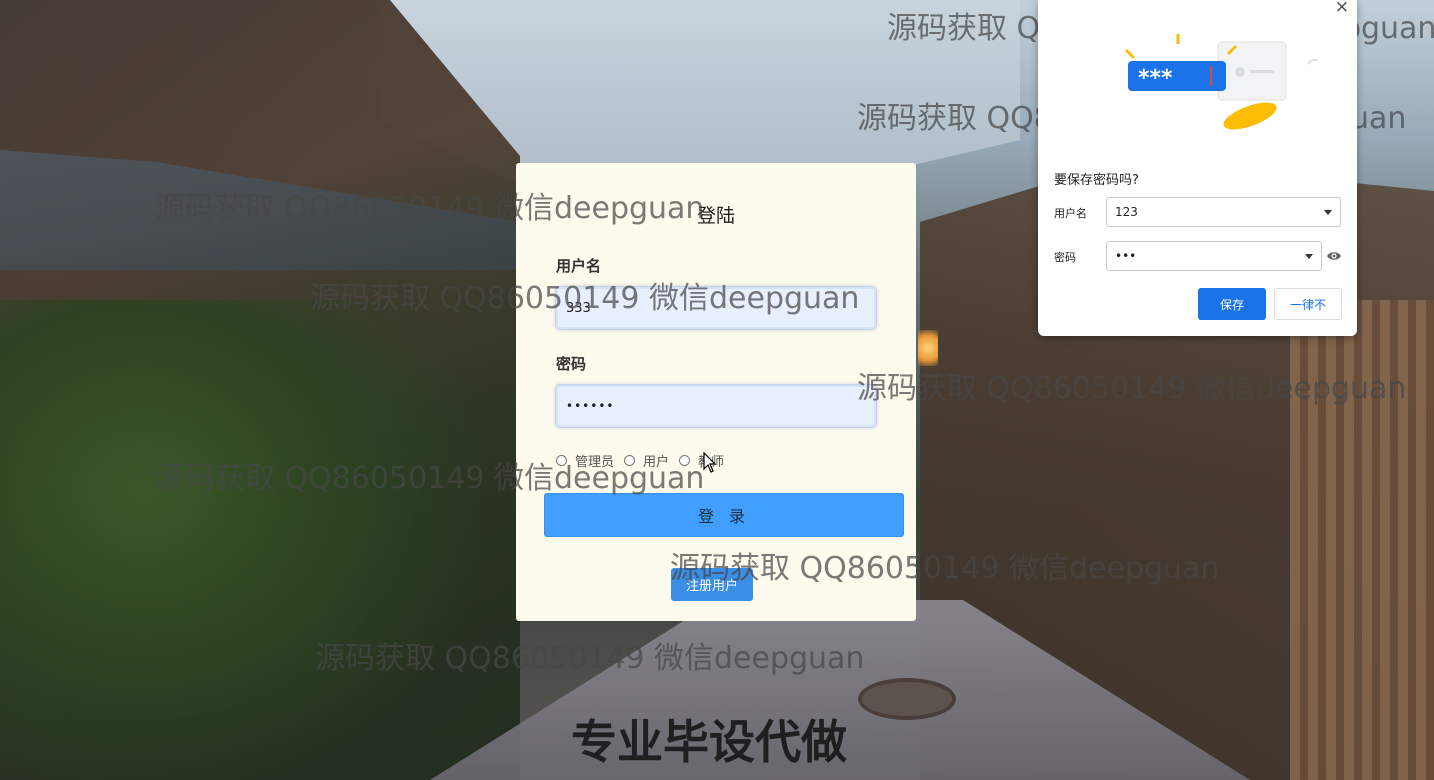 This screenshot has width=1434, height=780. What do you see at coordinates (1126, 256) in the screenshot?
I see `popup-password-value: •••` at bounding box center [1126, 256].